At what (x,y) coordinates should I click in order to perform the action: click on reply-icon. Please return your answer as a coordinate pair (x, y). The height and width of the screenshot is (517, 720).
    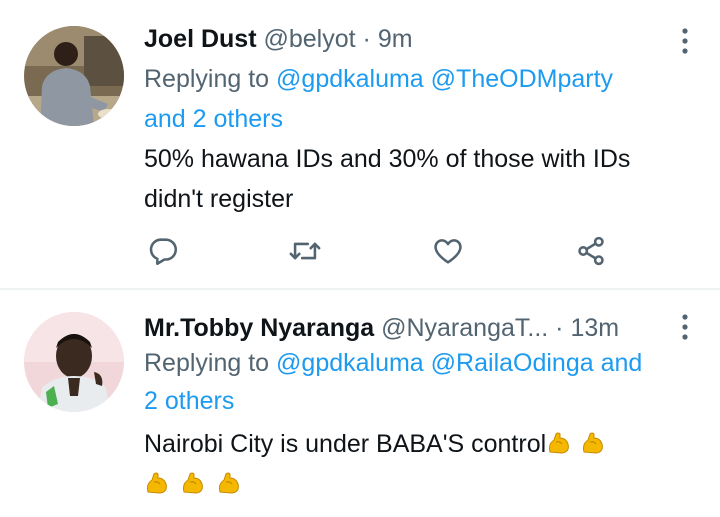
    Looking at the image, I should click on (163, 251).